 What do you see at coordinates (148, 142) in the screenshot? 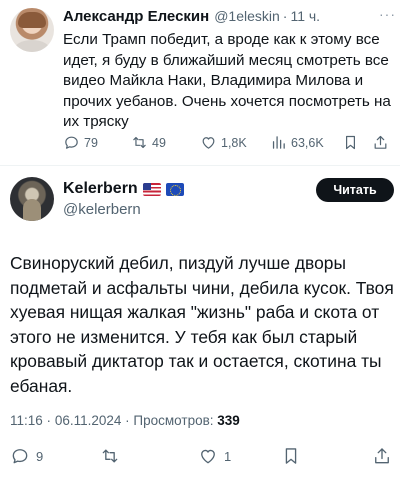
I see `parent-repost-button: 49` at bounding box center [148, 142].